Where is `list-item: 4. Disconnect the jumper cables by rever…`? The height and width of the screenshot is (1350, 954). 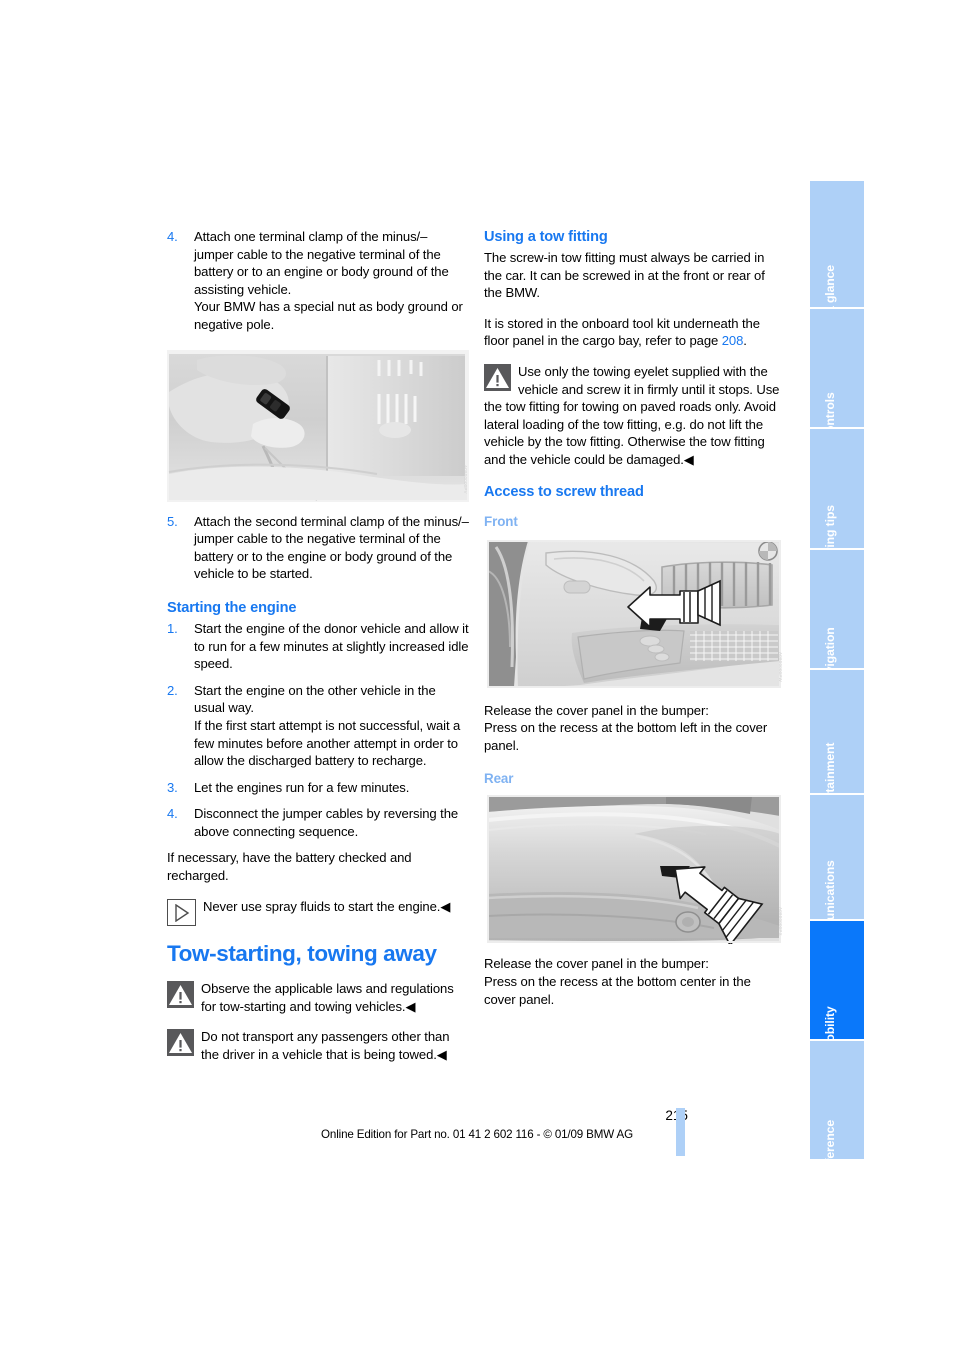 list-item: 4. Disconnect the jumper cables by rever… is located at coordinates (318, 822).